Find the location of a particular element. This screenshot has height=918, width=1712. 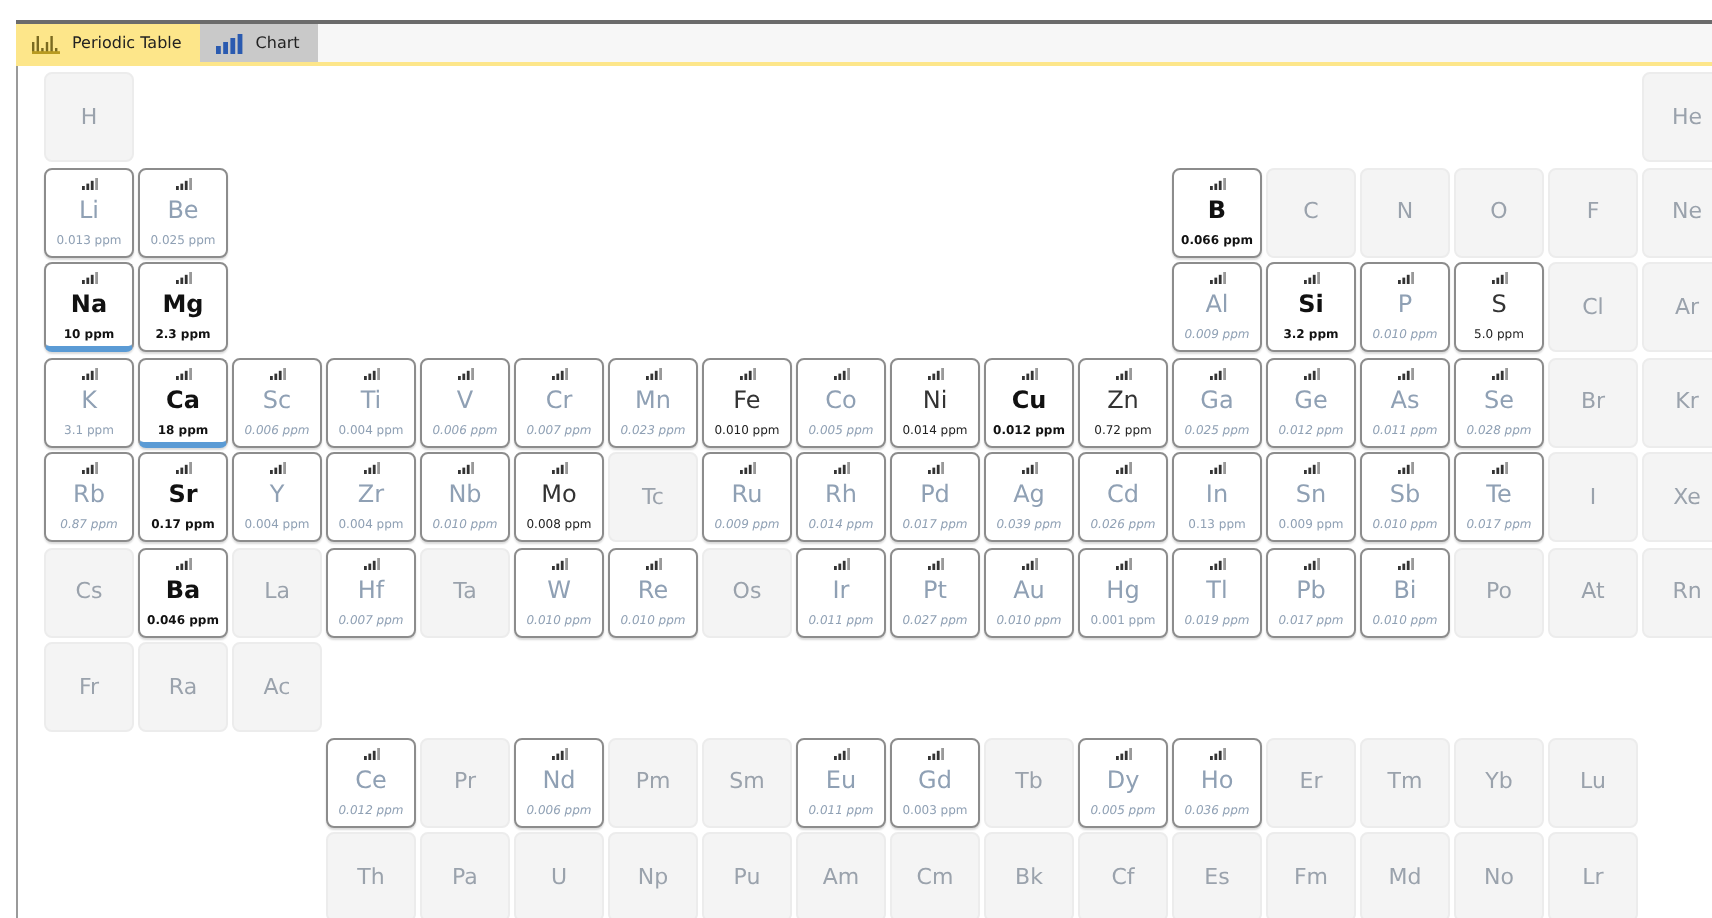

element-tile: Ac is located at coordinates (277, 687).